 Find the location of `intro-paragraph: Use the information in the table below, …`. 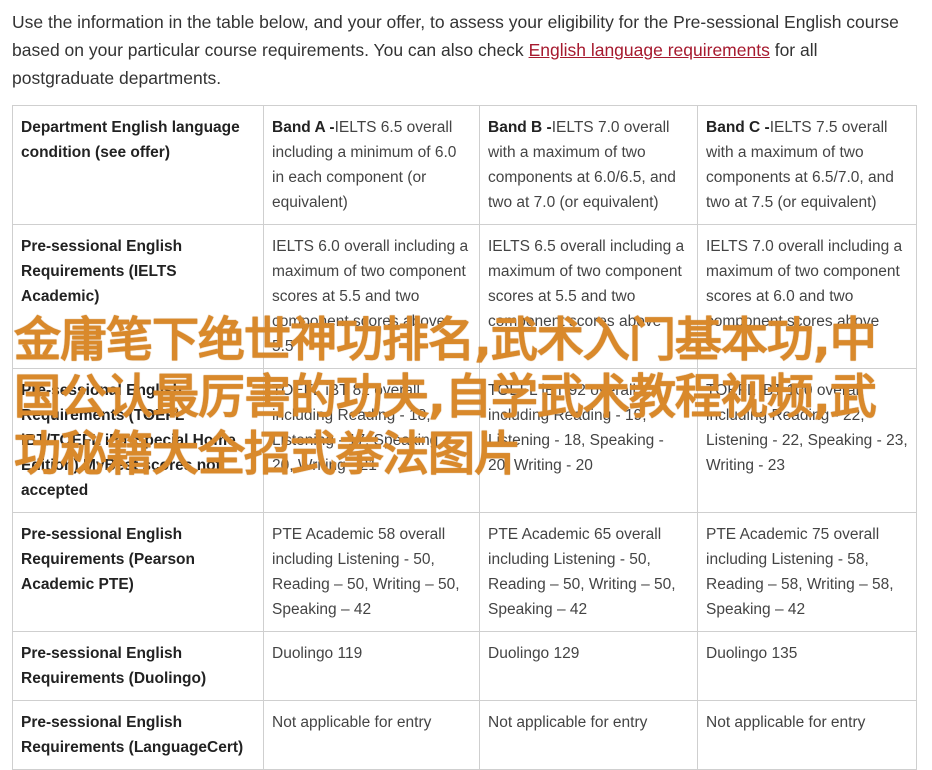

intro-paragraph: Use the information in the table below, … is located at coordinates (467, 50).